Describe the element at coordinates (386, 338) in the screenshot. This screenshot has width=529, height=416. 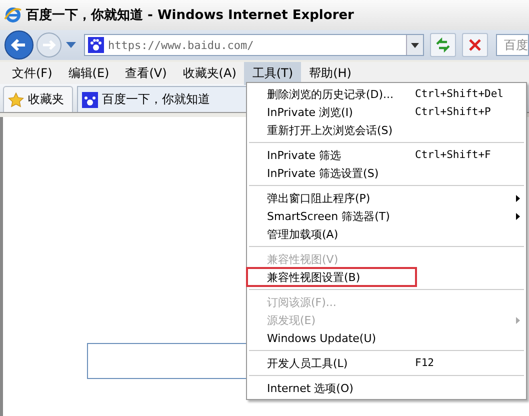
I see `menu-option: Windows Update(U)` at that location.